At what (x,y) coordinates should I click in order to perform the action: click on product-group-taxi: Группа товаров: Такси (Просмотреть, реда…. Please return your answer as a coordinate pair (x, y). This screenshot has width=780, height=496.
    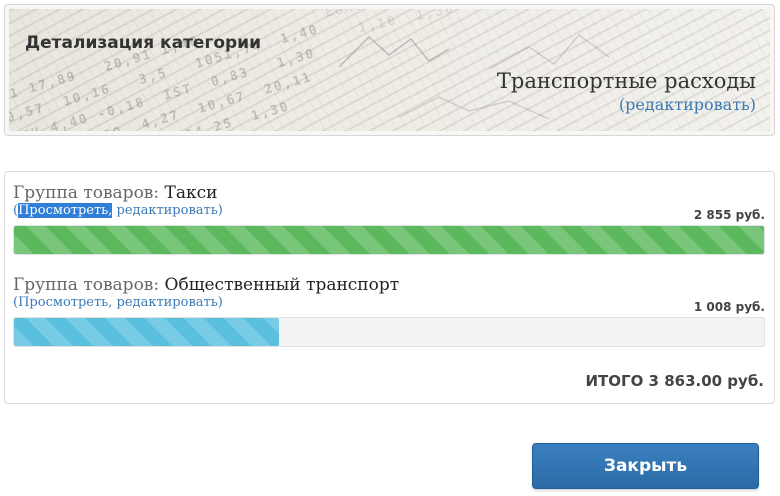
    Looking at the image, I should click on (389, 219).